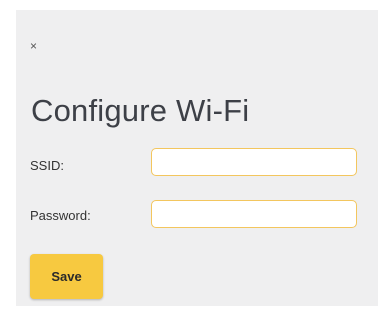 This screenshot has width=378, height=316. I want to click on ssid-label: SSID:, so click(47, 165).